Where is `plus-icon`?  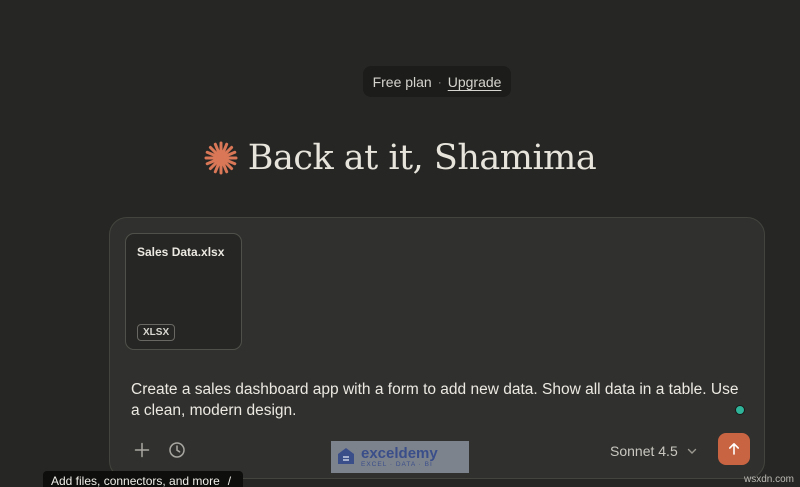
plus-icon is located at coordinates (142, 450).